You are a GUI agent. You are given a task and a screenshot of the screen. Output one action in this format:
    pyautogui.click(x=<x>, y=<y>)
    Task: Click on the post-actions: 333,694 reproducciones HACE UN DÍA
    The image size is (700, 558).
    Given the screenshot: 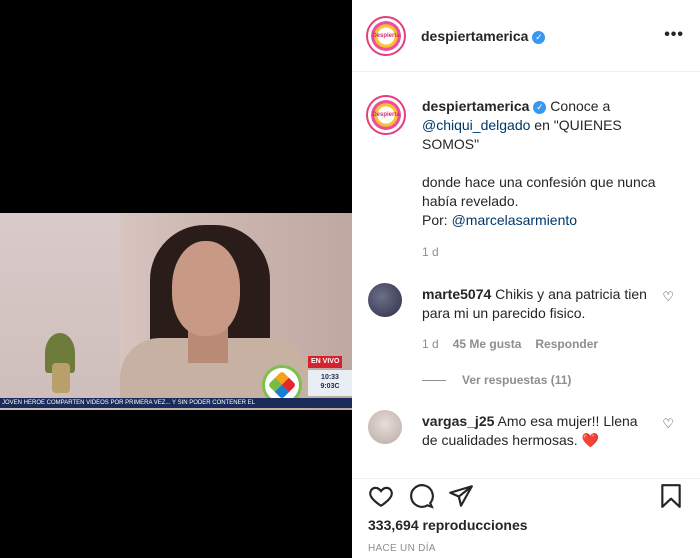 What is the action you would take?
    pyautogui.click(x=526, y=518)
    